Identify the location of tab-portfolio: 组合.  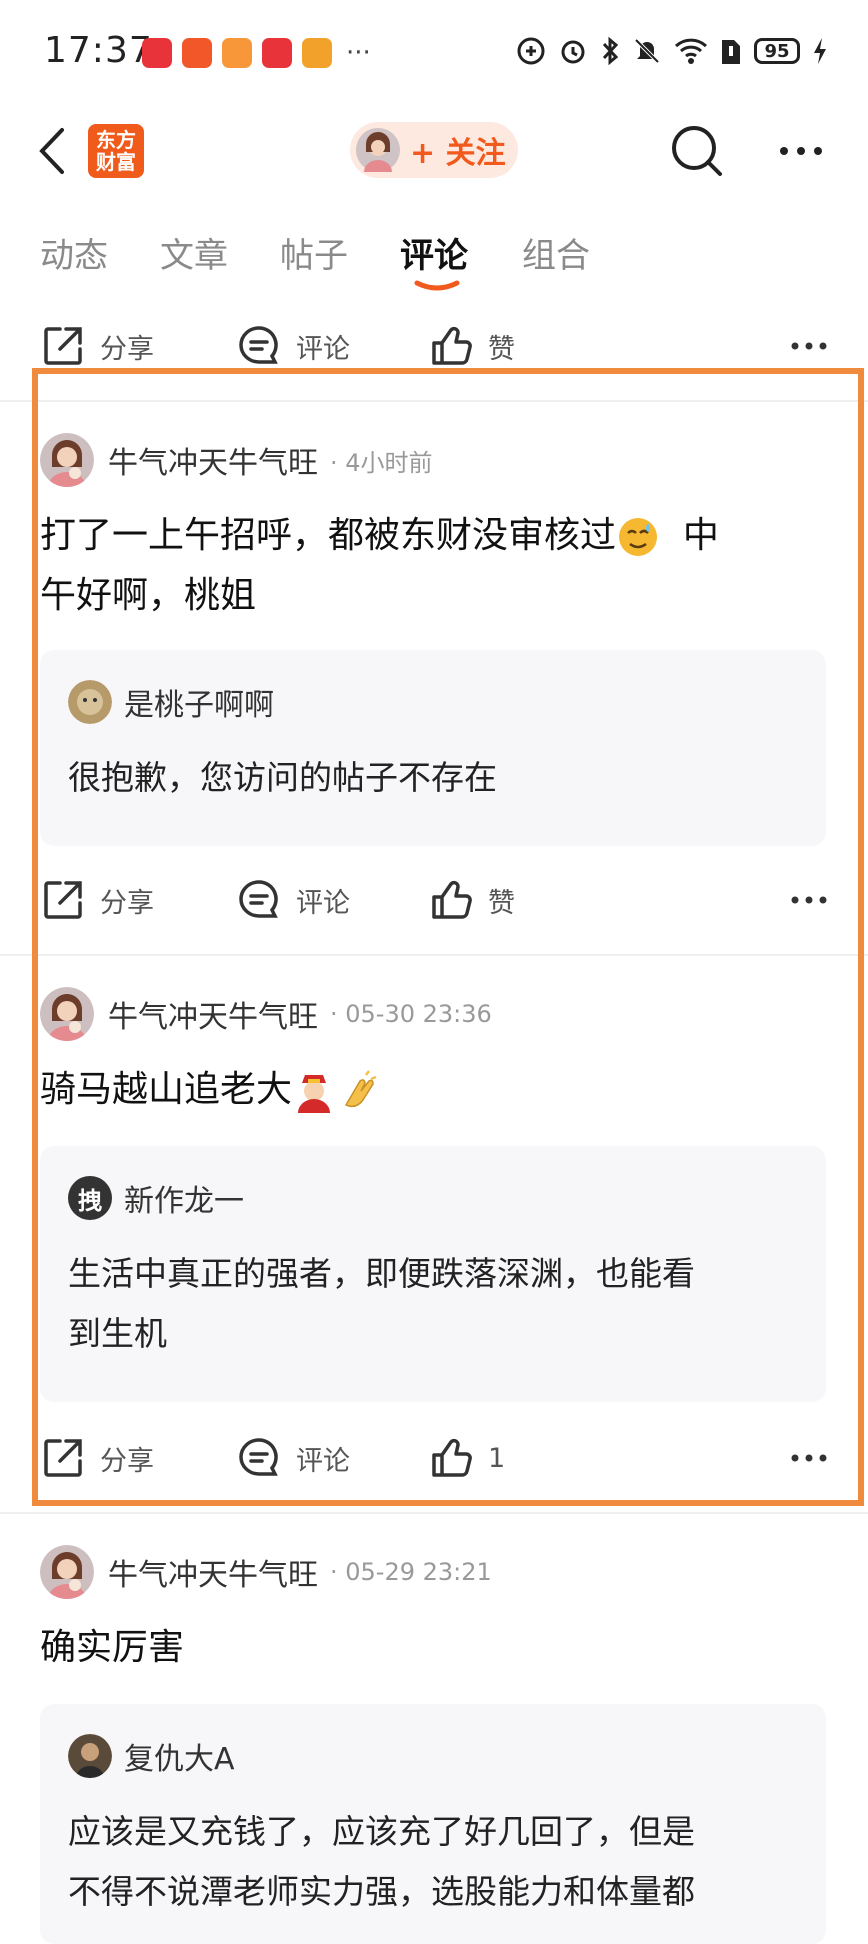
(556, 252).